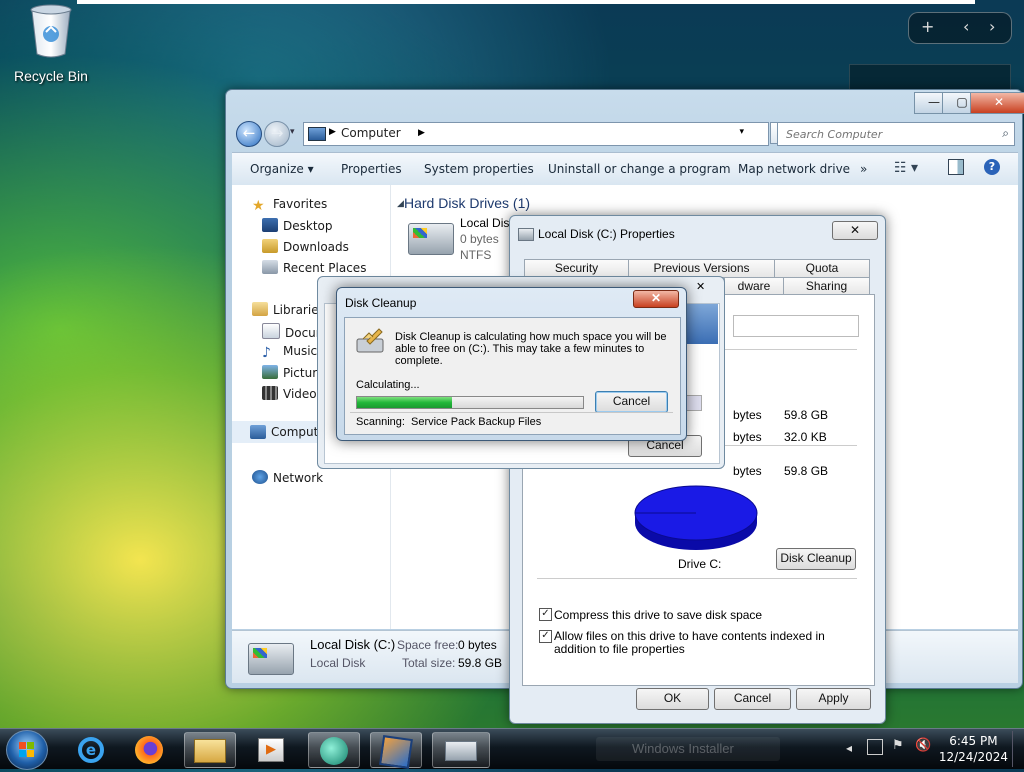  I want to click on show-desktop-button, so click(1017, 749).